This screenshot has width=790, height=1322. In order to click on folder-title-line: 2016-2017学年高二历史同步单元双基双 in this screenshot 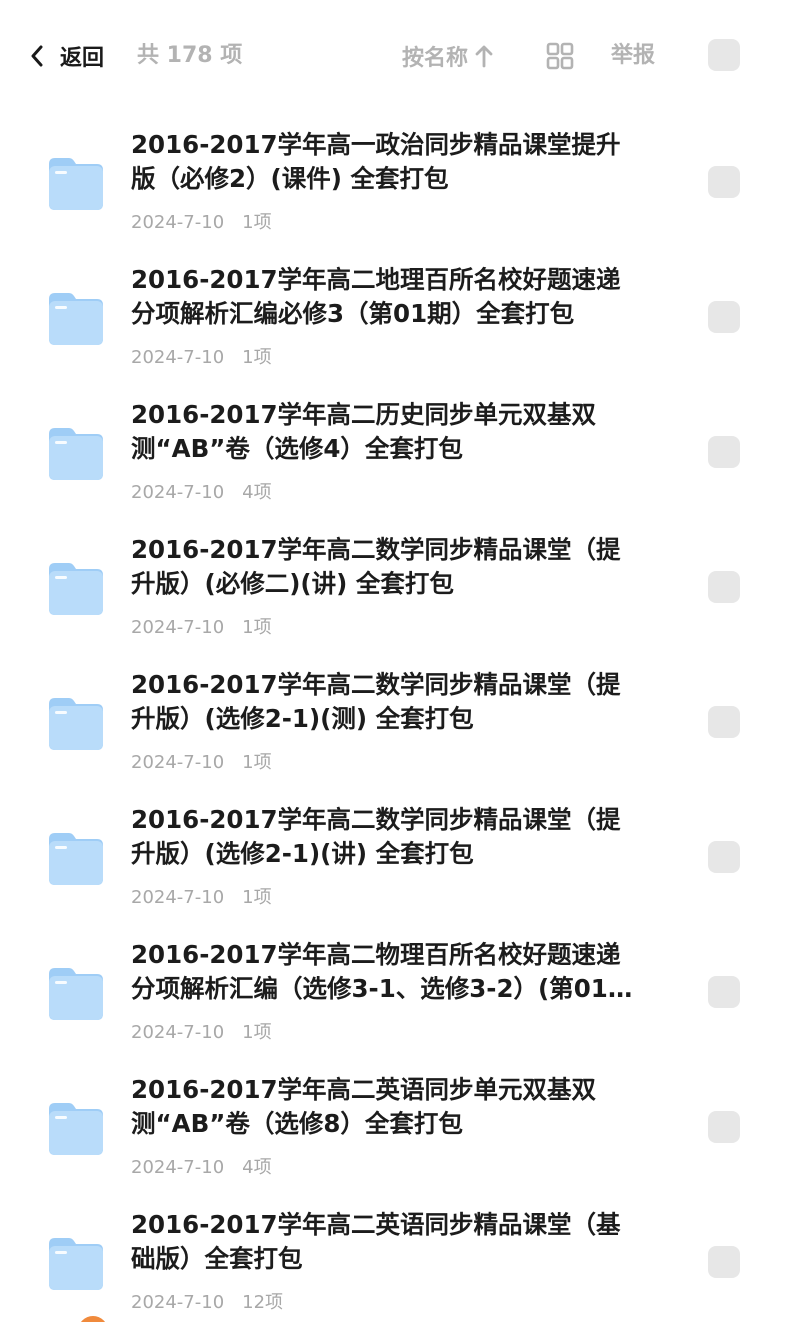, I will do `click(364, 414)`.